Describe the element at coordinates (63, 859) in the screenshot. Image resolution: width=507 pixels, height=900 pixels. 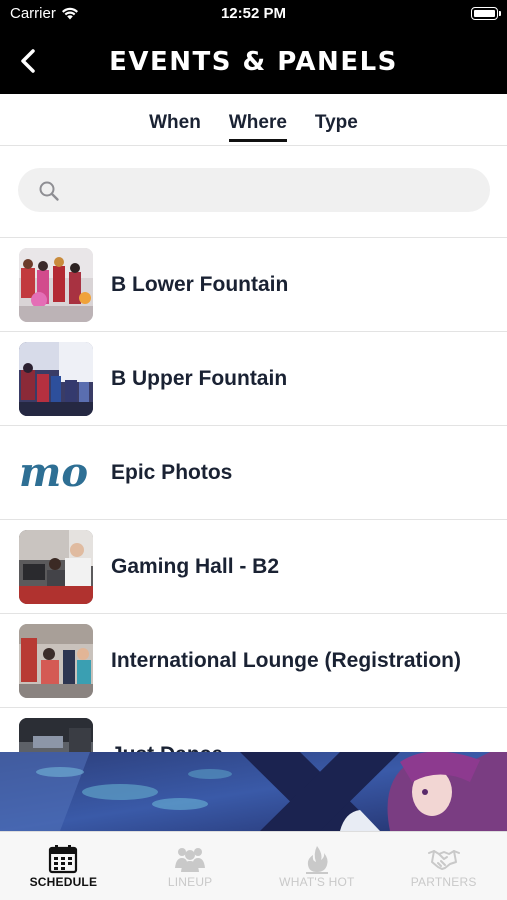
I see `calendar-icon` at that location.